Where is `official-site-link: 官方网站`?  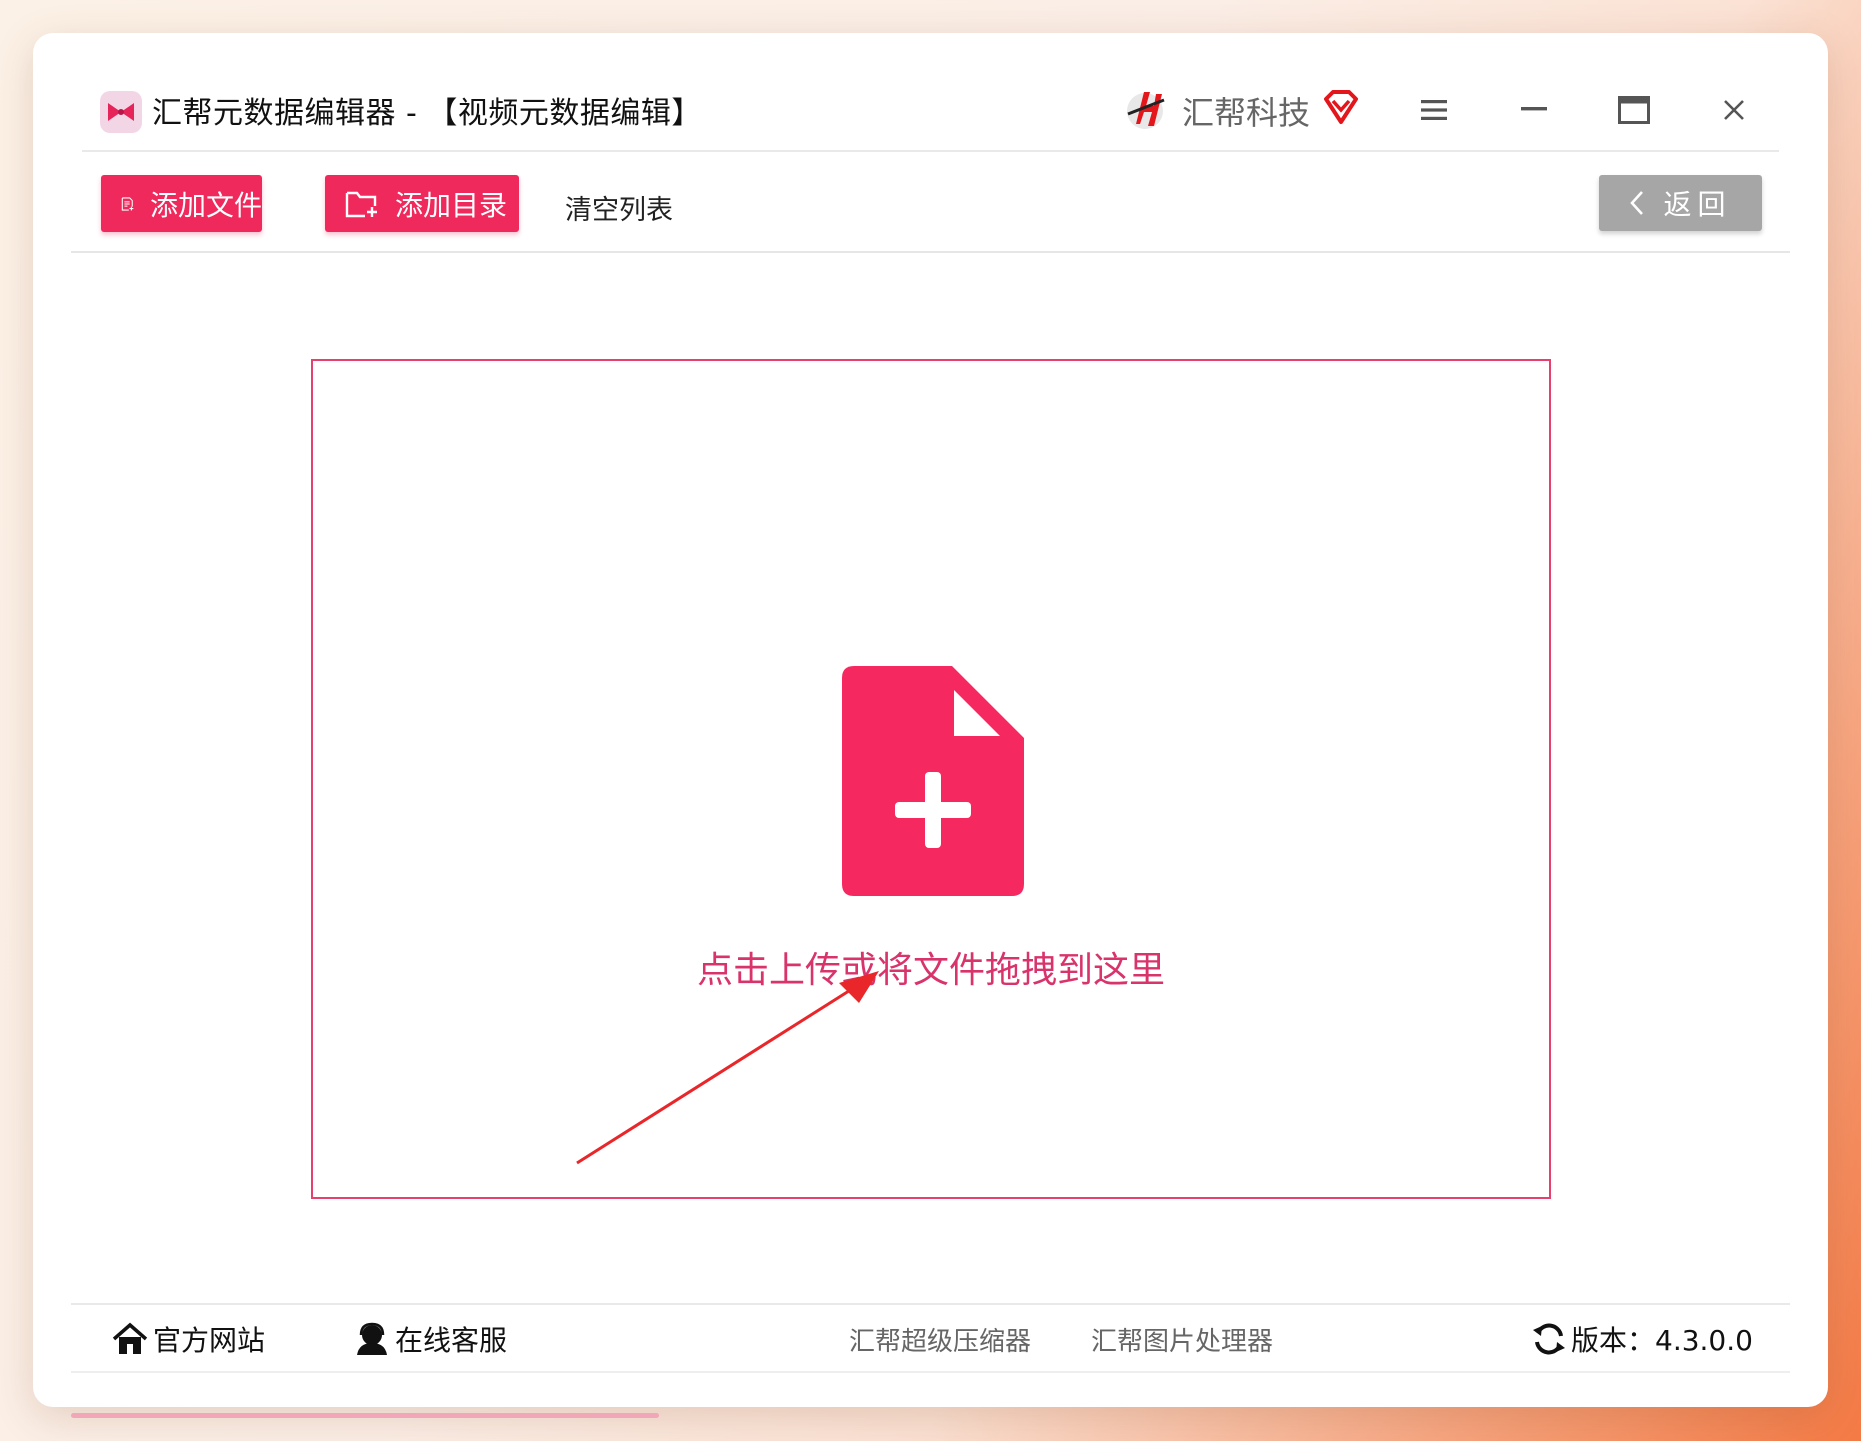
official-site-link: 官方网站 is located at coordinates (188, 1339).